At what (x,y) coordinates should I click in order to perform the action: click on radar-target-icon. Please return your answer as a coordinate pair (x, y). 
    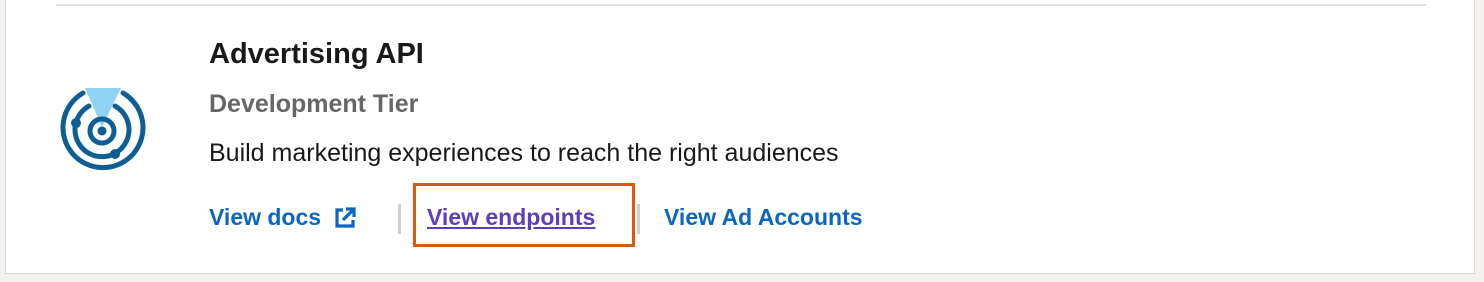
    Looking at the image, I should click on (103, 129).